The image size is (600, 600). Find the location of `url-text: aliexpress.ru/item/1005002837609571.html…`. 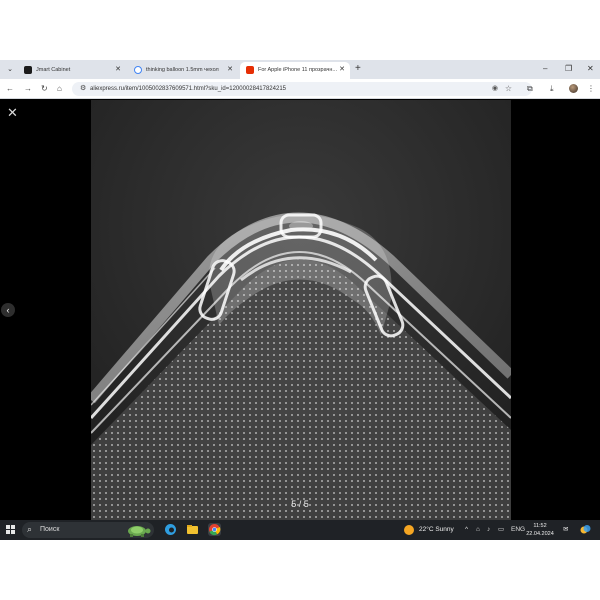

url-text: aliexpress.ru/item/1005002837609571.html… is located at coordinates (188, 89).